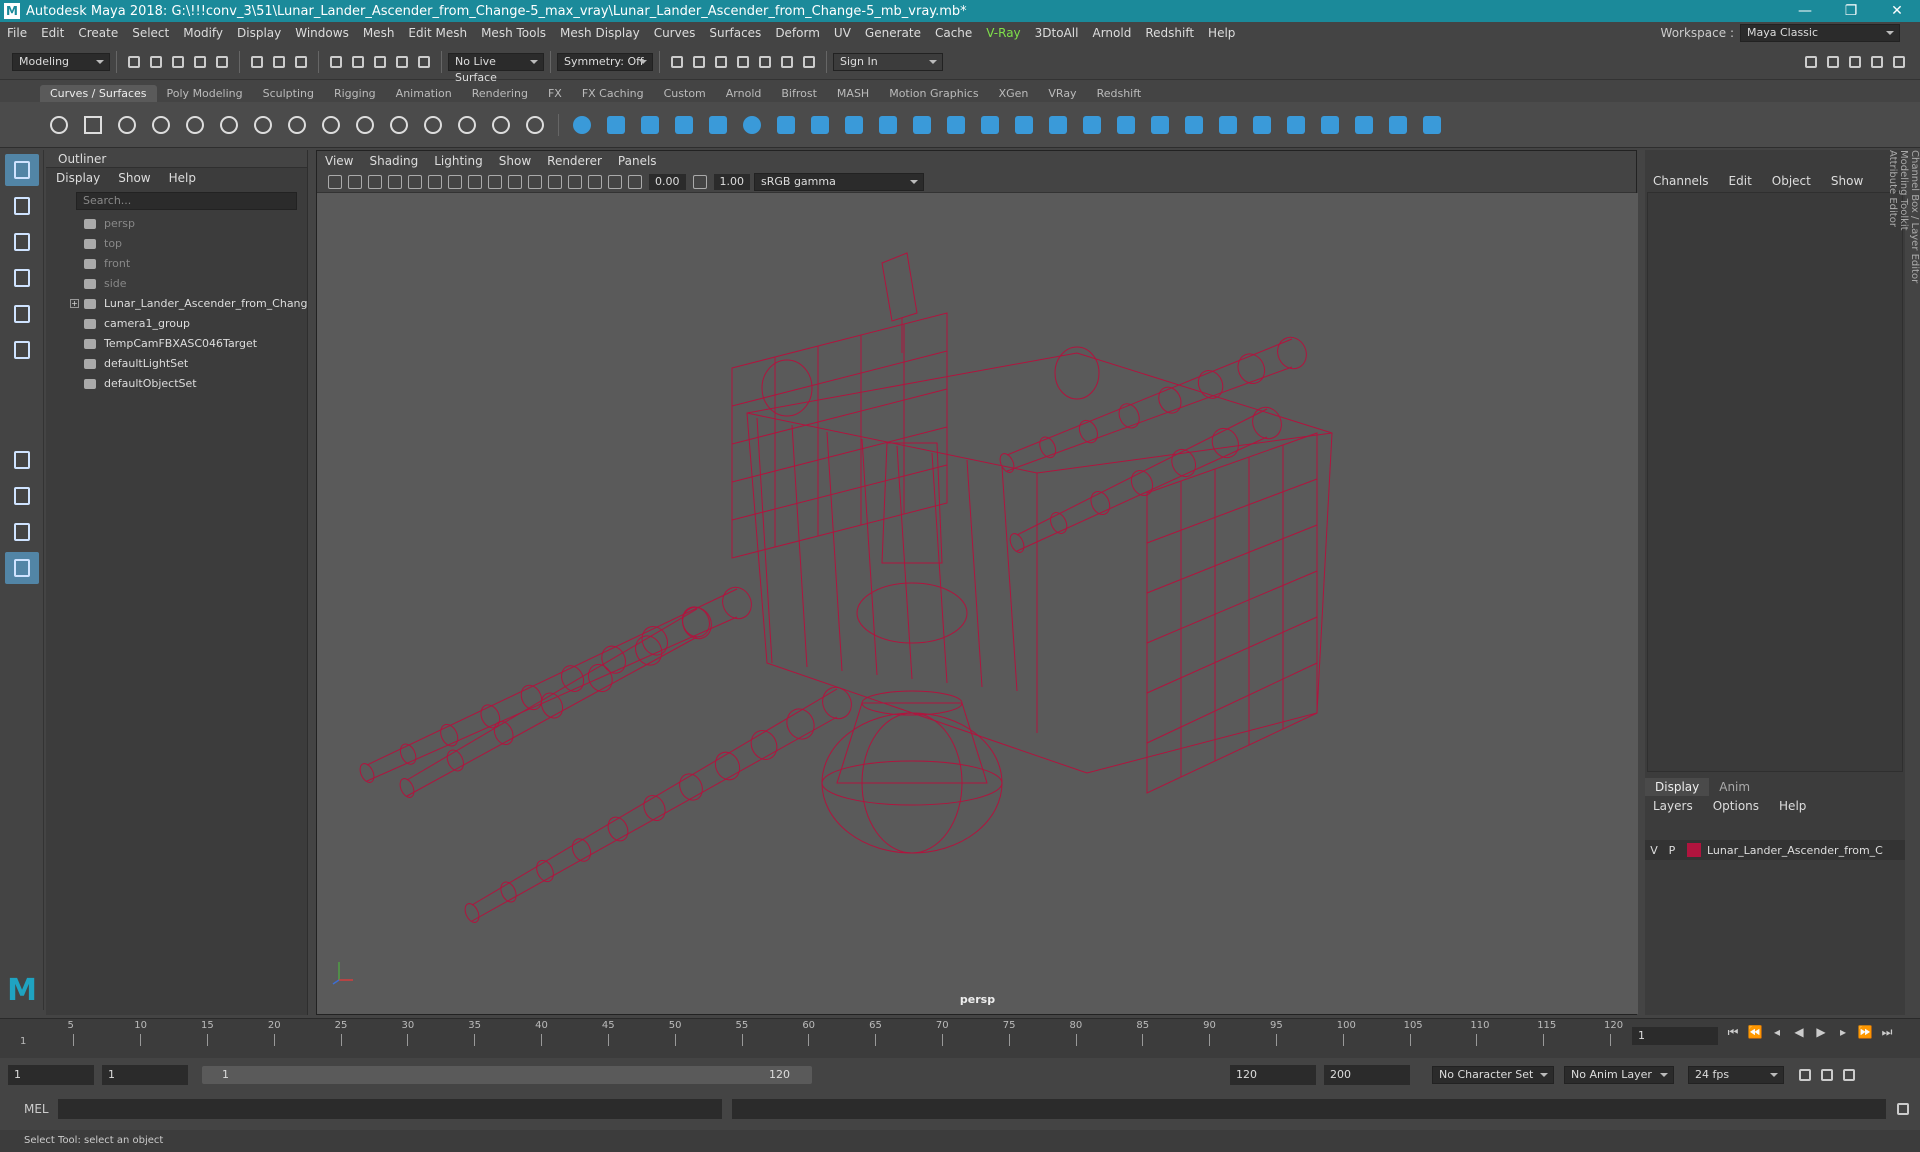 The height and width of the screenshot is (1152, 1920). Describe the element at coordinates (1877, 62) in the screenshot. I see `tool-settings-icon` at that location.